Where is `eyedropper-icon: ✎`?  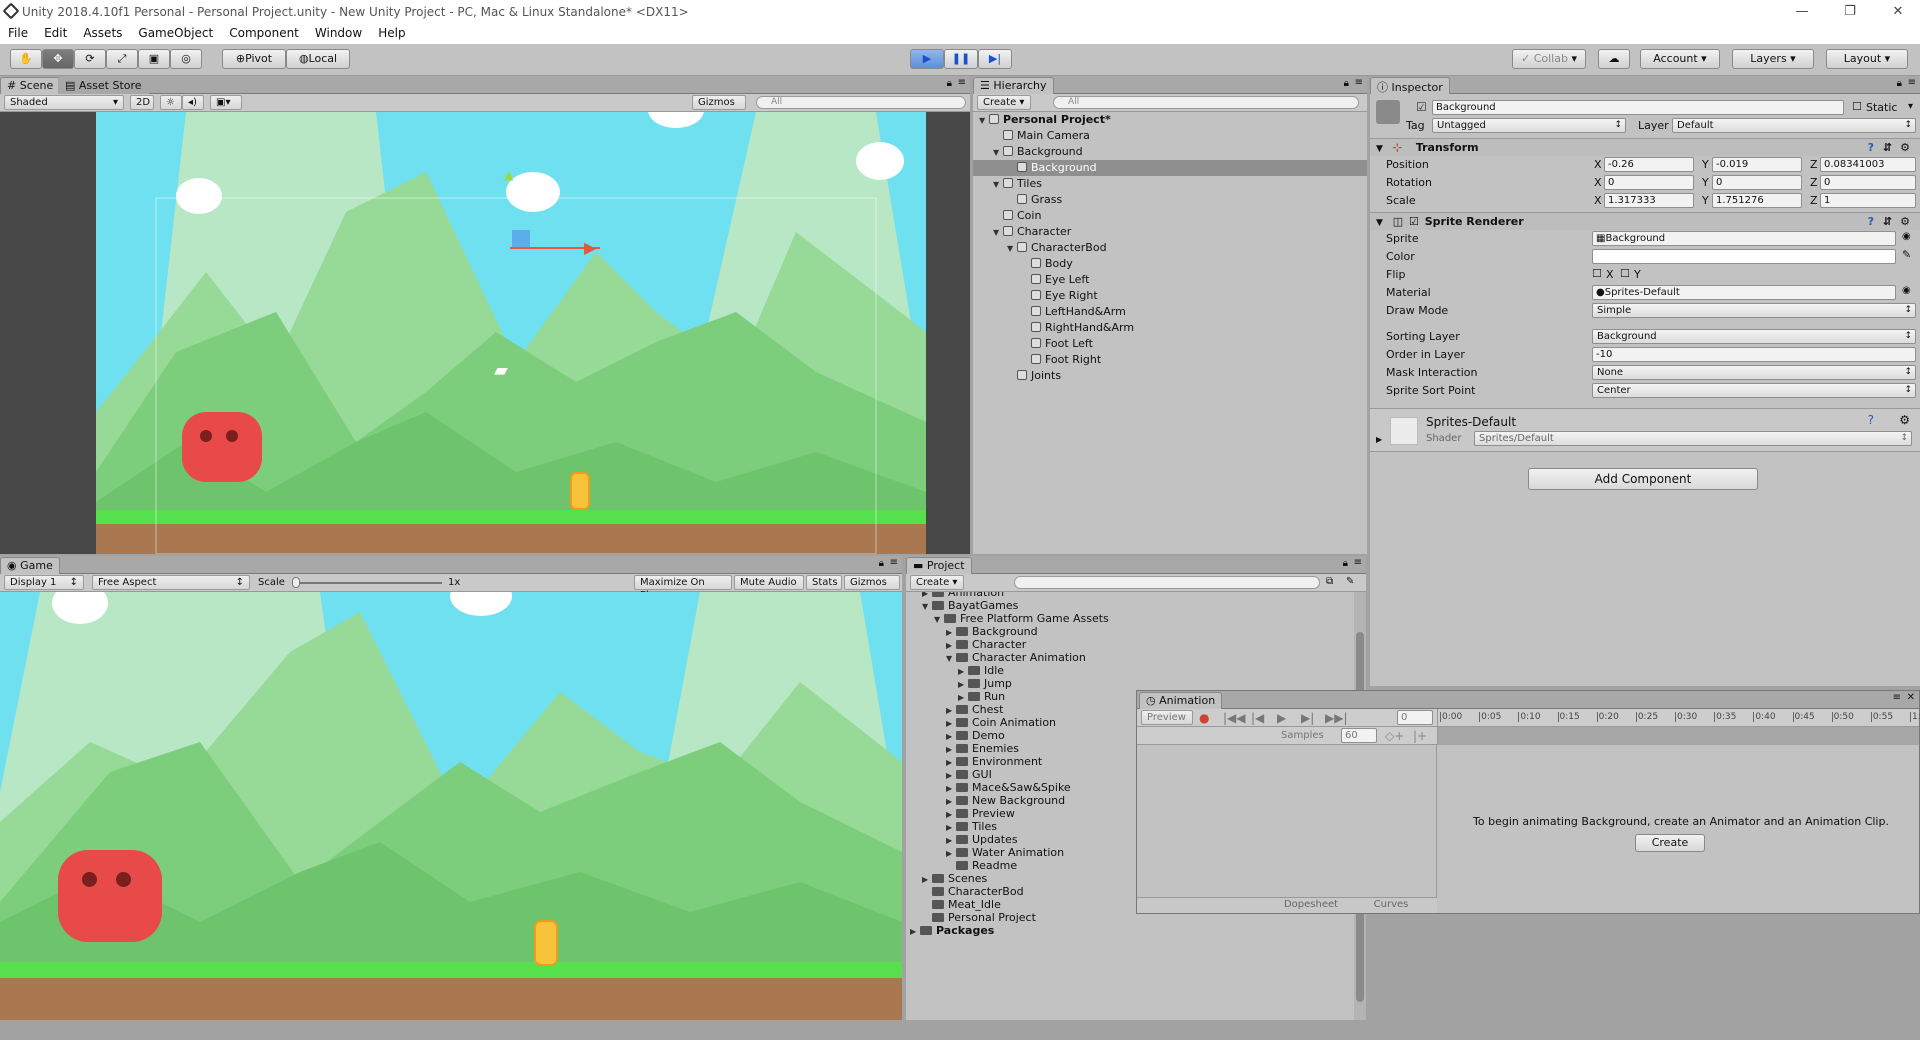
eyedropper-icon: ✎ is located at coordinates (1906, 254).